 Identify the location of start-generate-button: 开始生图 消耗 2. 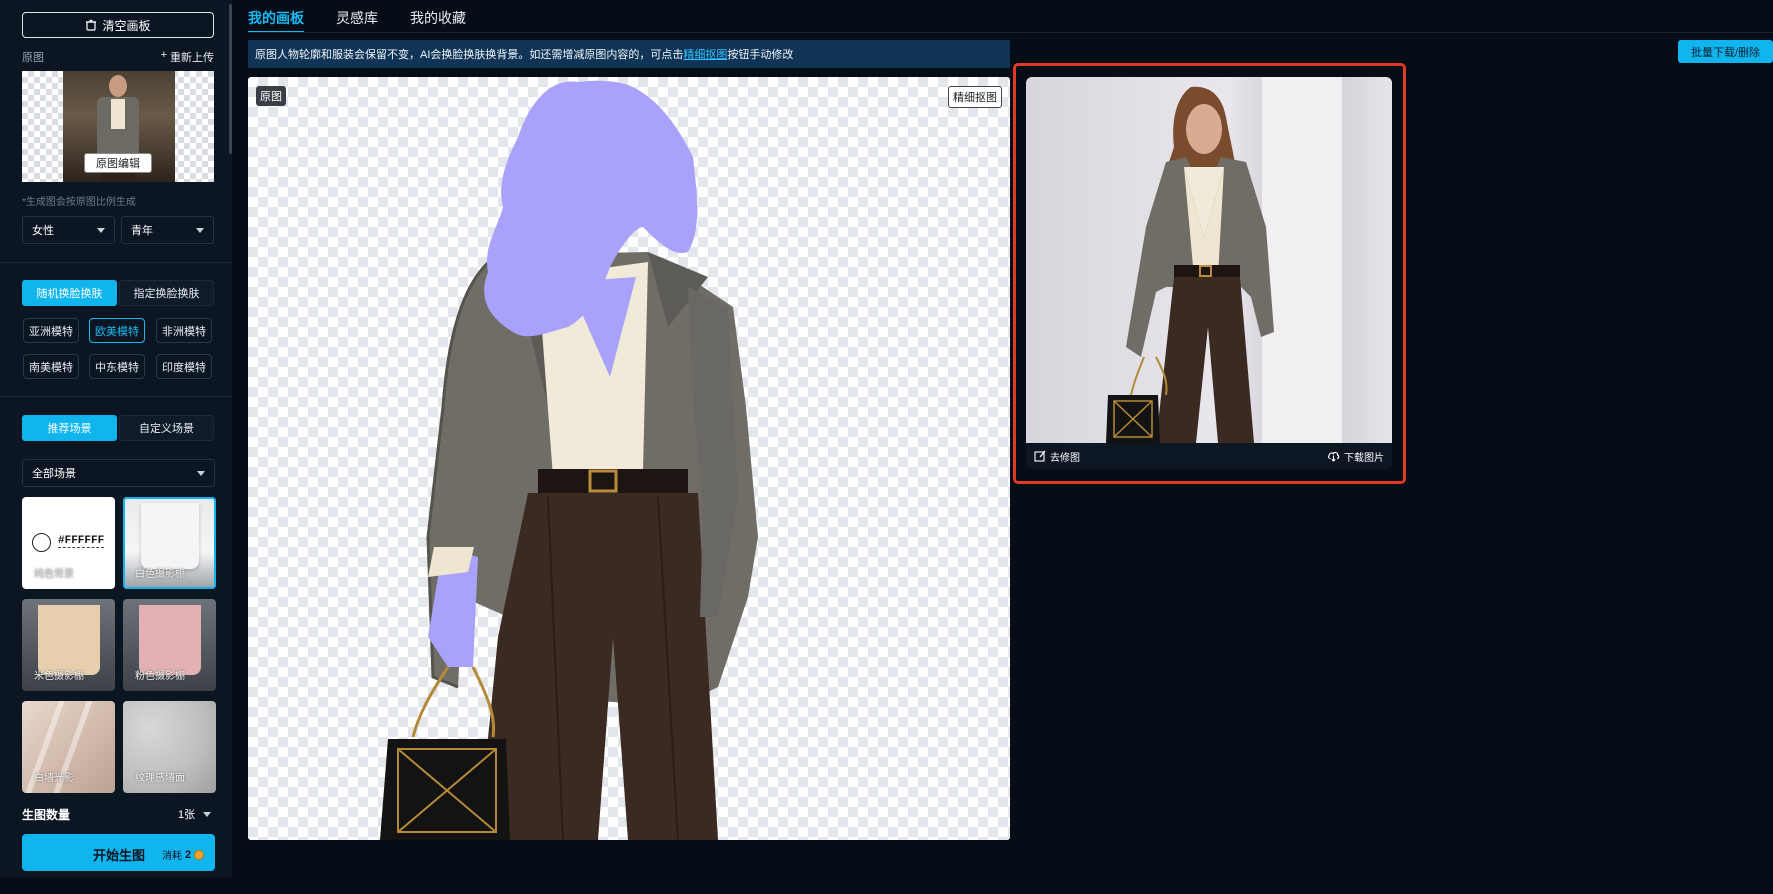
(118, 852).